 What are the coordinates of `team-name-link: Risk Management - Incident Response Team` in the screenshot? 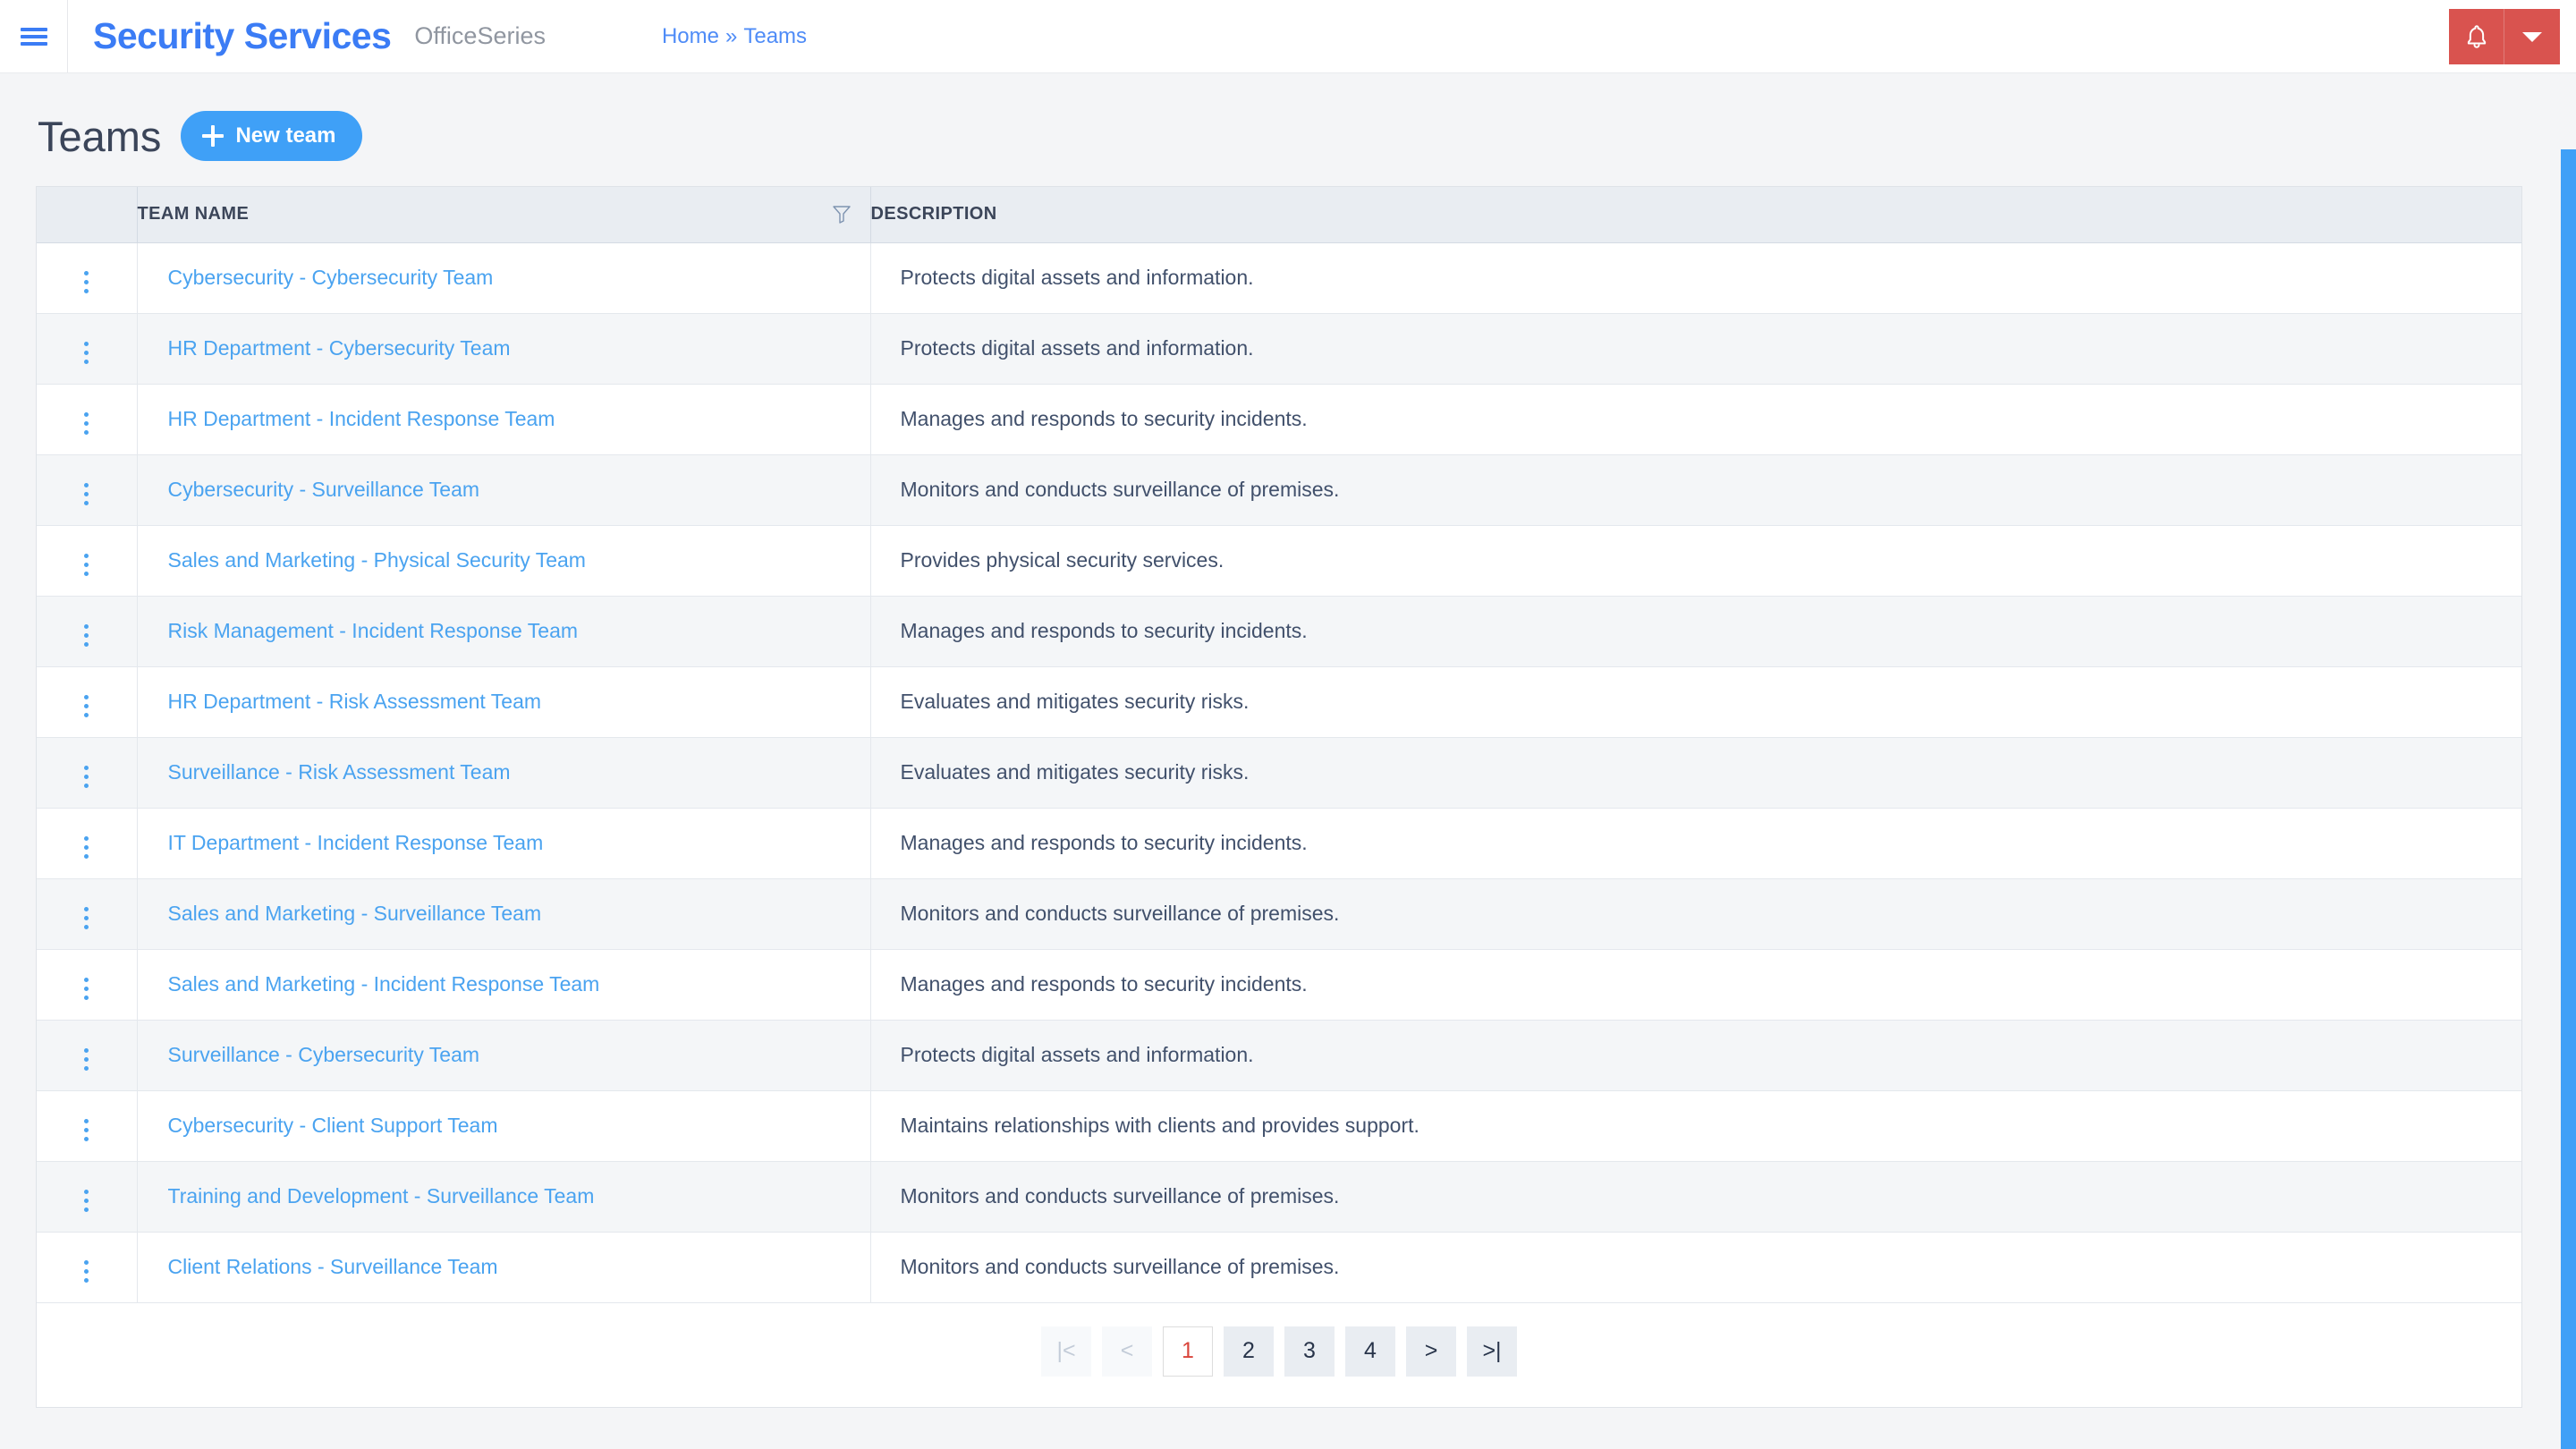 It's located at (373, 630).